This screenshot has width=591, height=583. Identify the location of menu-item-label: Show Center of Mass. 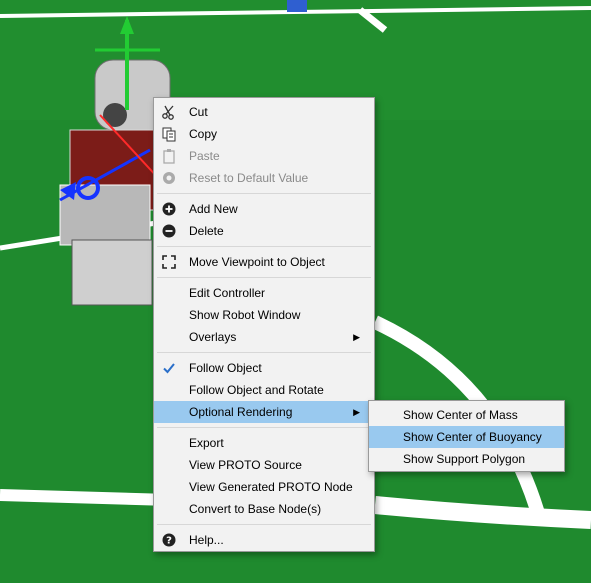
(460, 415).